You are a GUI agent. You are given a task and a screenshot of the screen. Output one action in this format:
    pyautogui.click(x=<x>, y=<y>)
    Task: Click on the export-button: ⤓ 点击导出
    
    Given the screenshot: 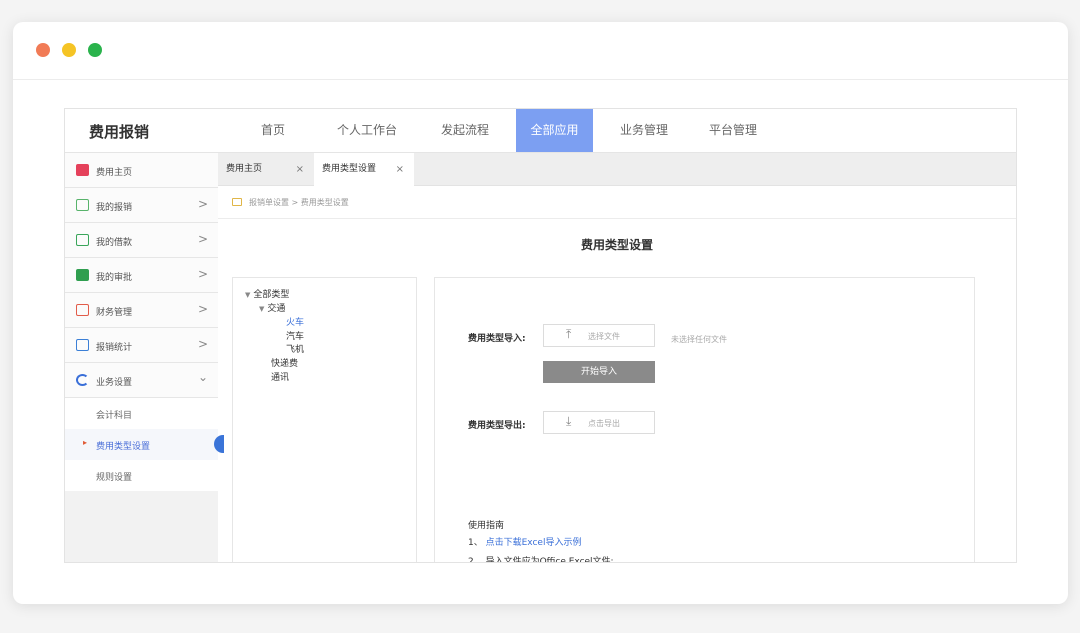 What is the action you would take?
    pyautogui.click(x=599, y=422)
    